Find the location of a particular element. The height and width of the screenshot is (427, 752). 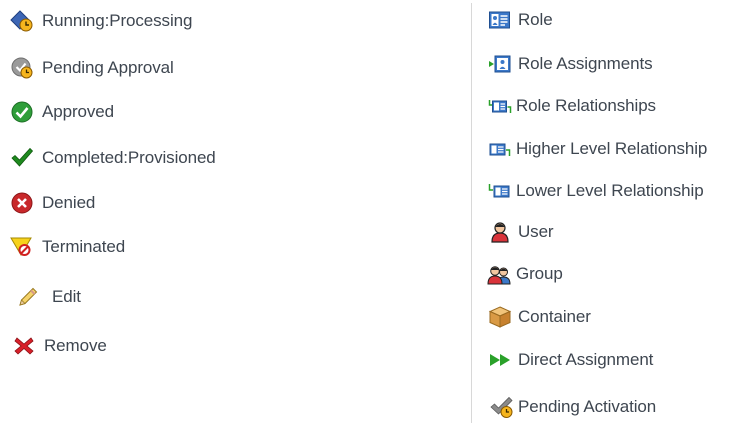

role-relationships-icon is located at coordinates (500, 106).